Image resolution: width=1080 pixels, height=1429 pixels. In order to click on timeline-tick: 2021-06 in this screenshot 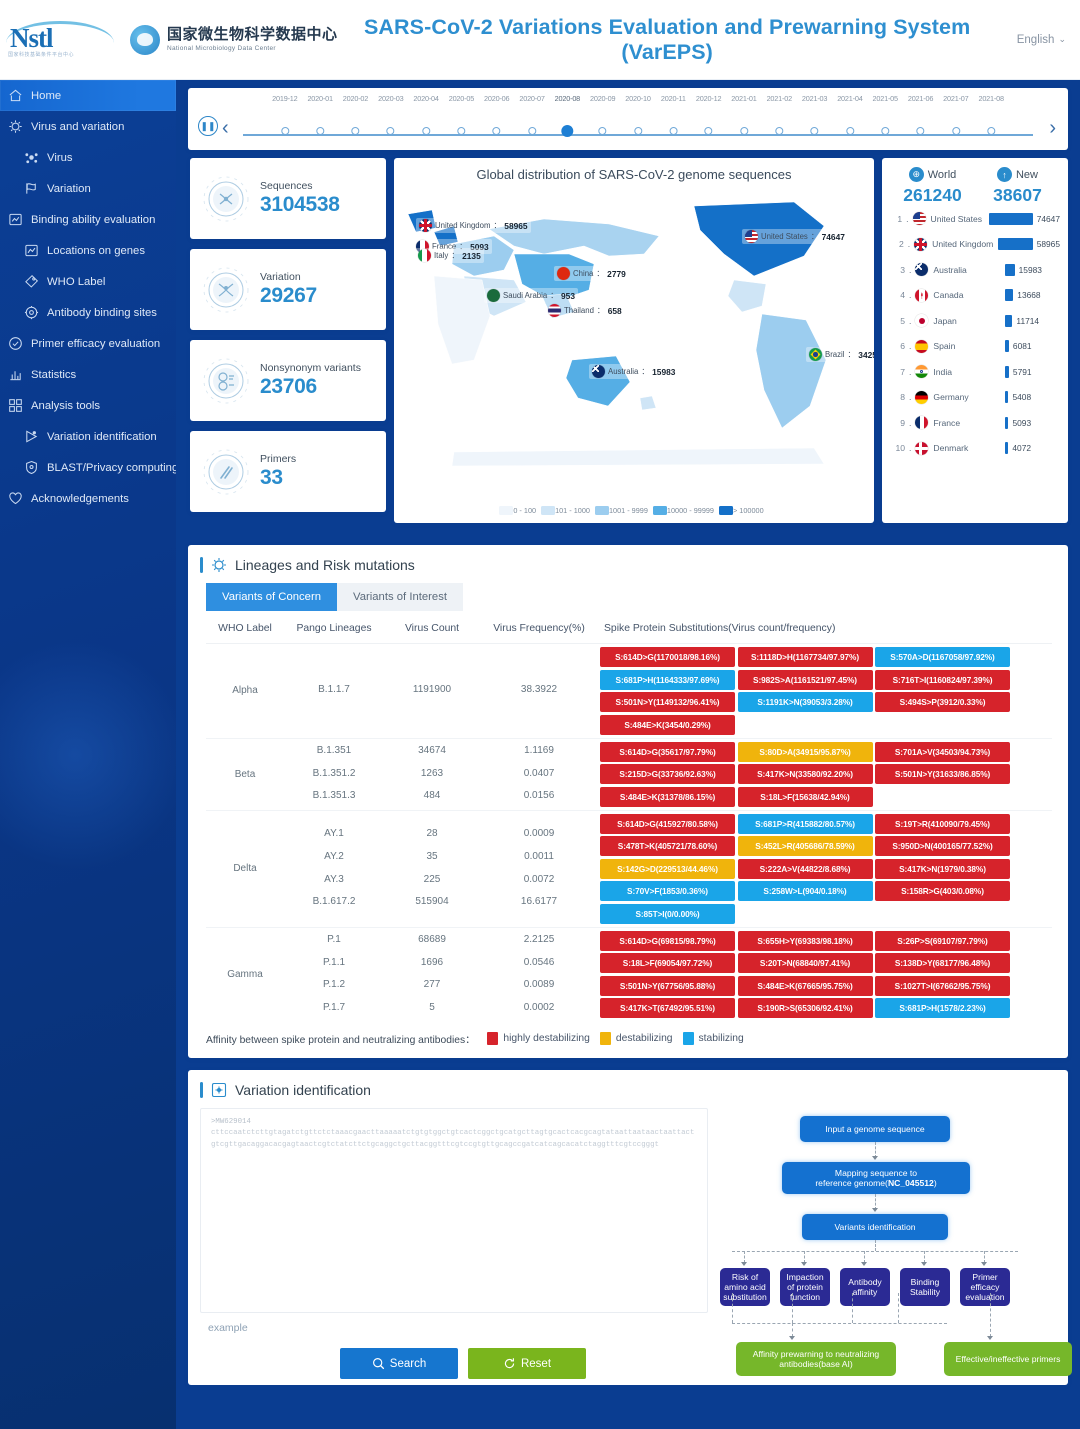, I will do `click(920, 114)`.